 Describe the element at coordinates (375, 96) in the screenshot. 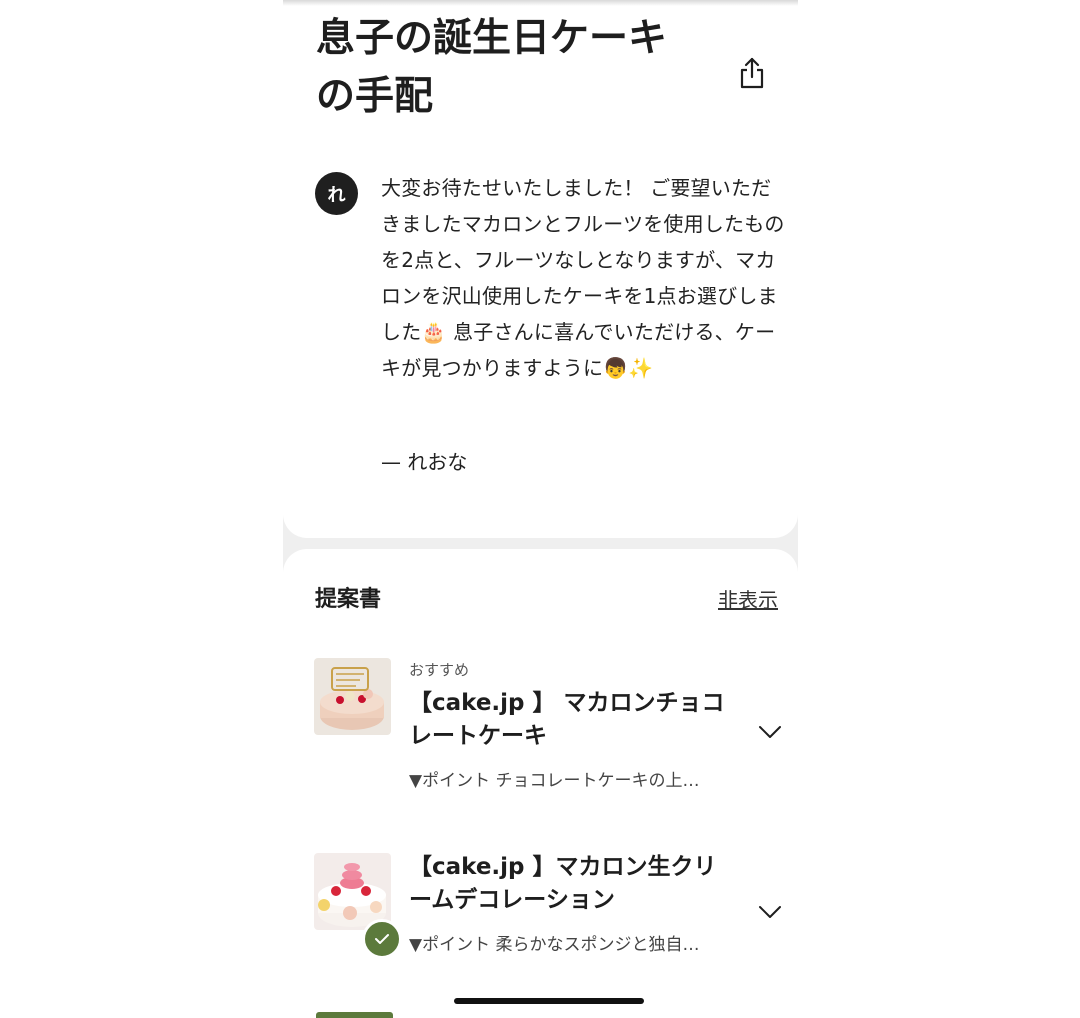

I see `title-line-2: の手配` at that location.